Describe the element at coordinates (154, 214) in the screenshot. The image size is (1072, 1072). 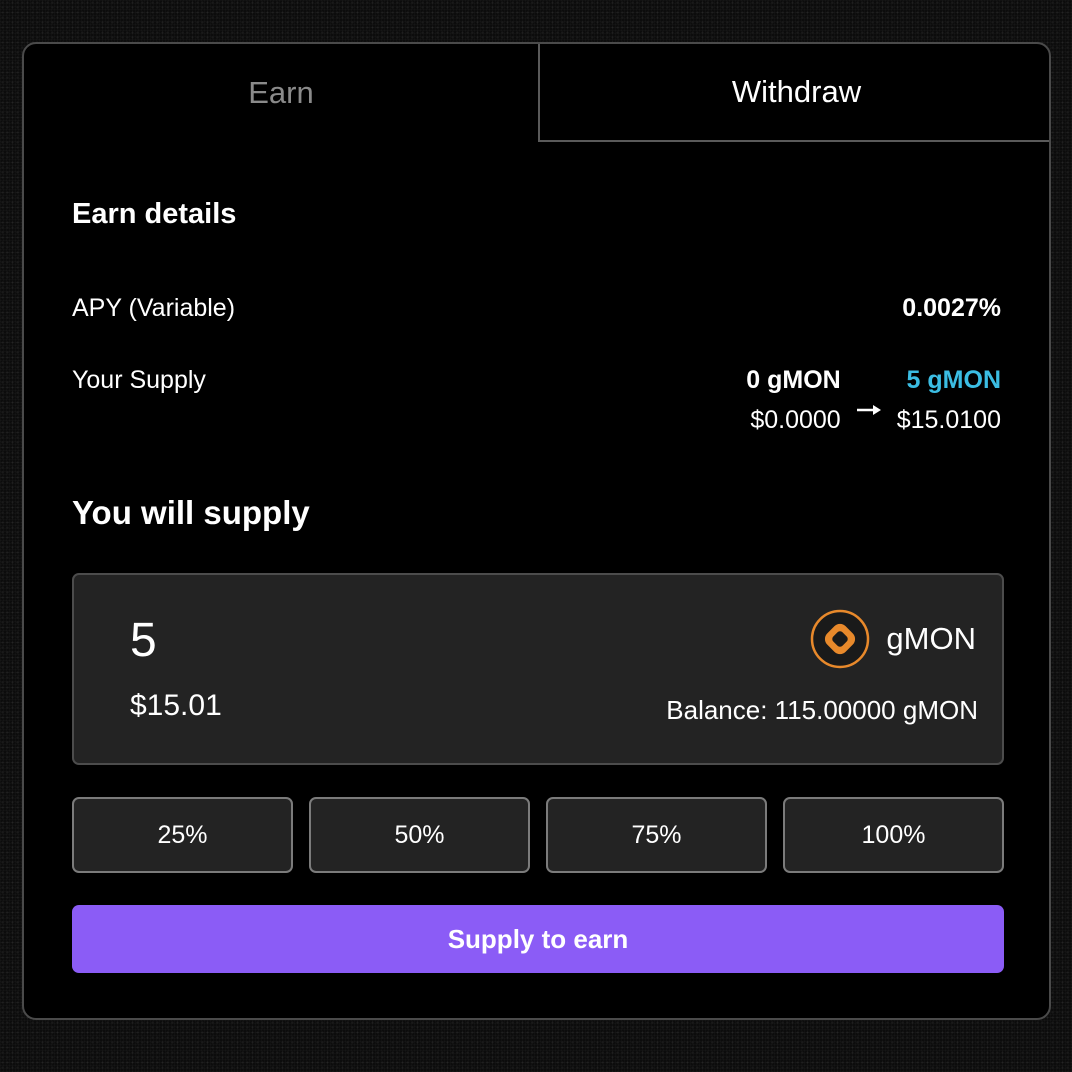
I see `earn-details-title: Earn details` at that location.